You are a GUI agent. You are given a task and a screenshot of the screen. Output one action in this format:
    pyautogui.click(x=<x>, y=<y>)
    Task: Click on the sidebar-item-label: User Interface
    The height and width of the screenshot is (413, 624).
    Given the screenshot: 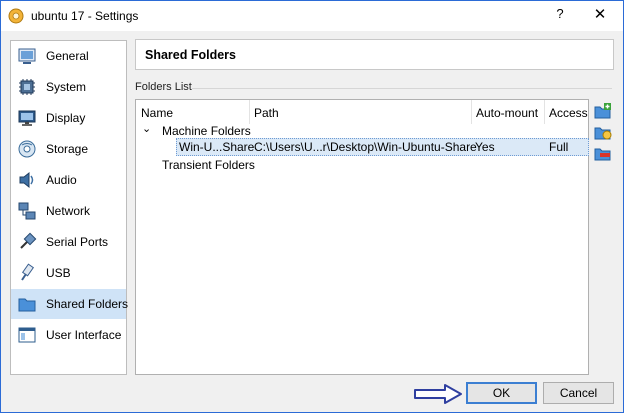 What is the action you would take?
    pyautogui.click(x=84, y=335)
    